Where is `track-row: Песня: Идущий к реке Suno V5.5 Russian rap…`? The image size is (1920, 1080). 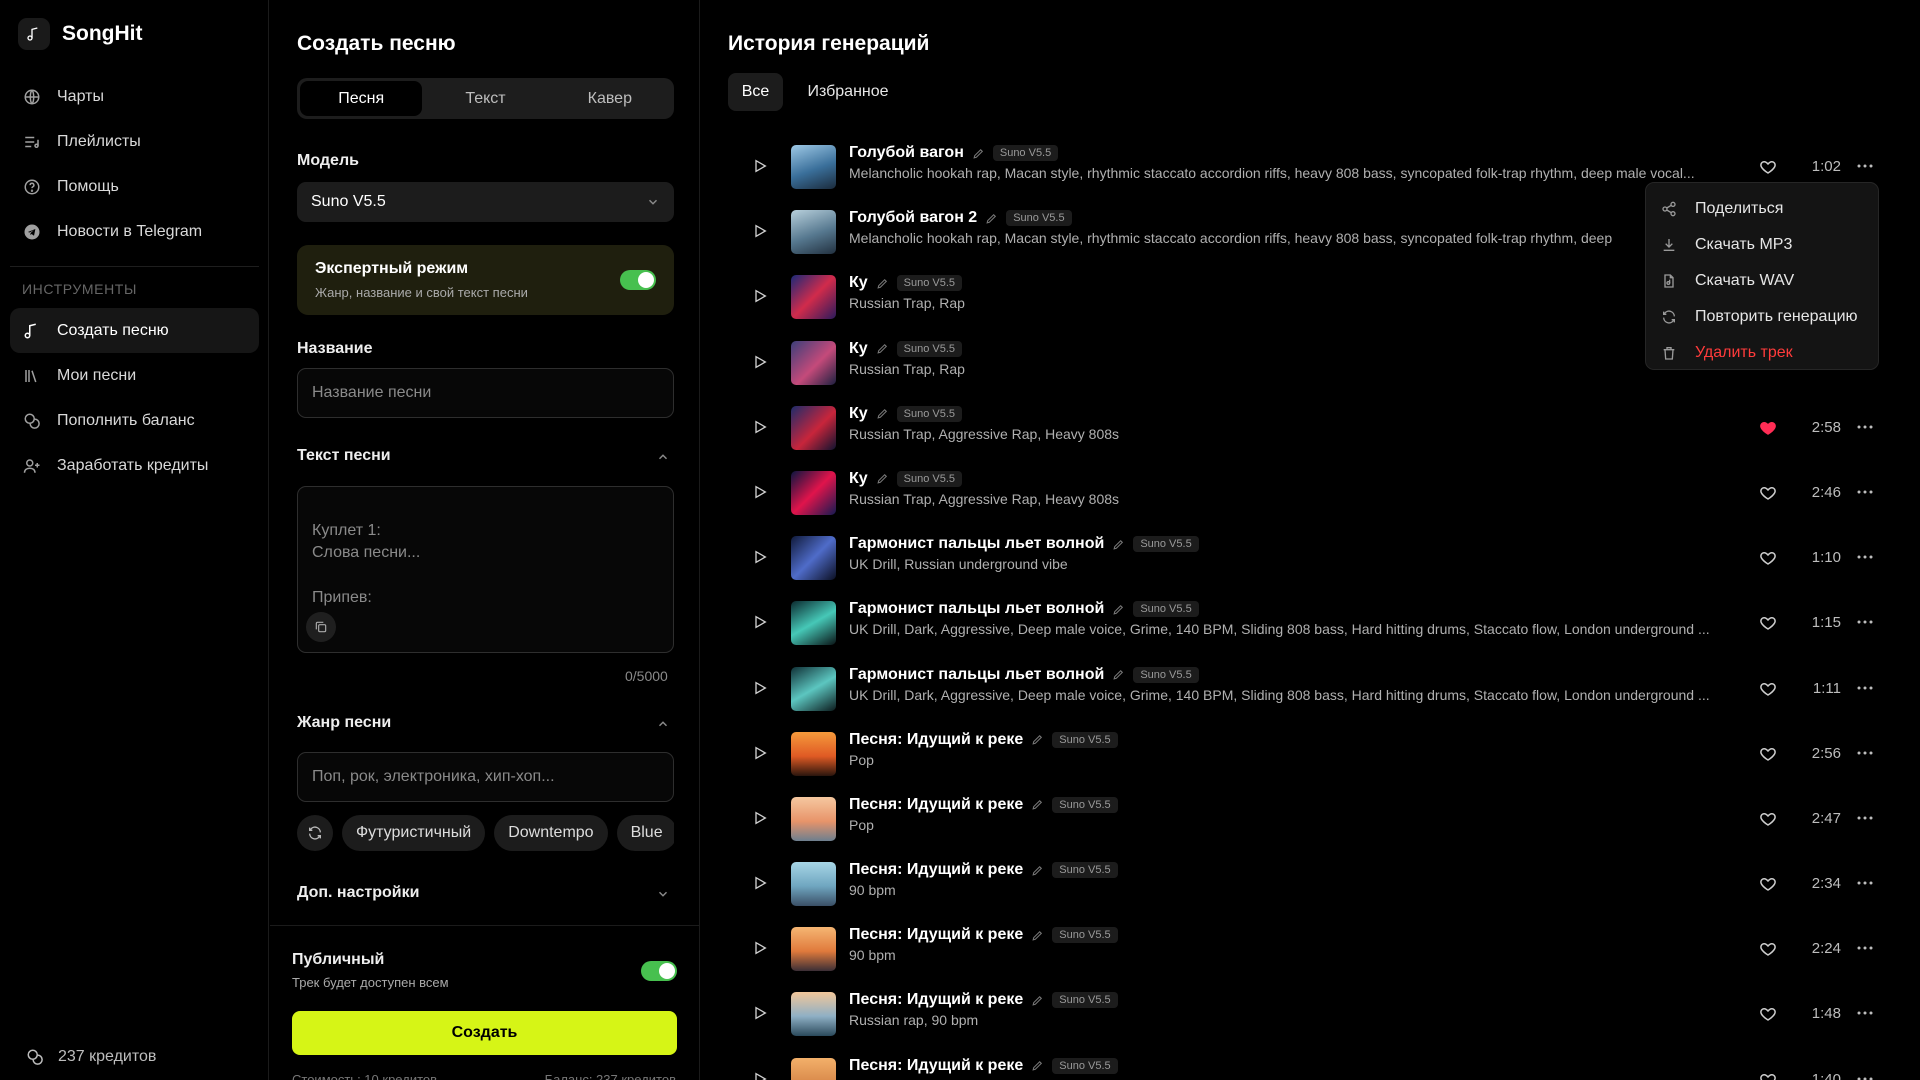
track-row: Песня: Идущий к реке Suno V5.5 Russian rap… is located at coordinates (1310, 1013).